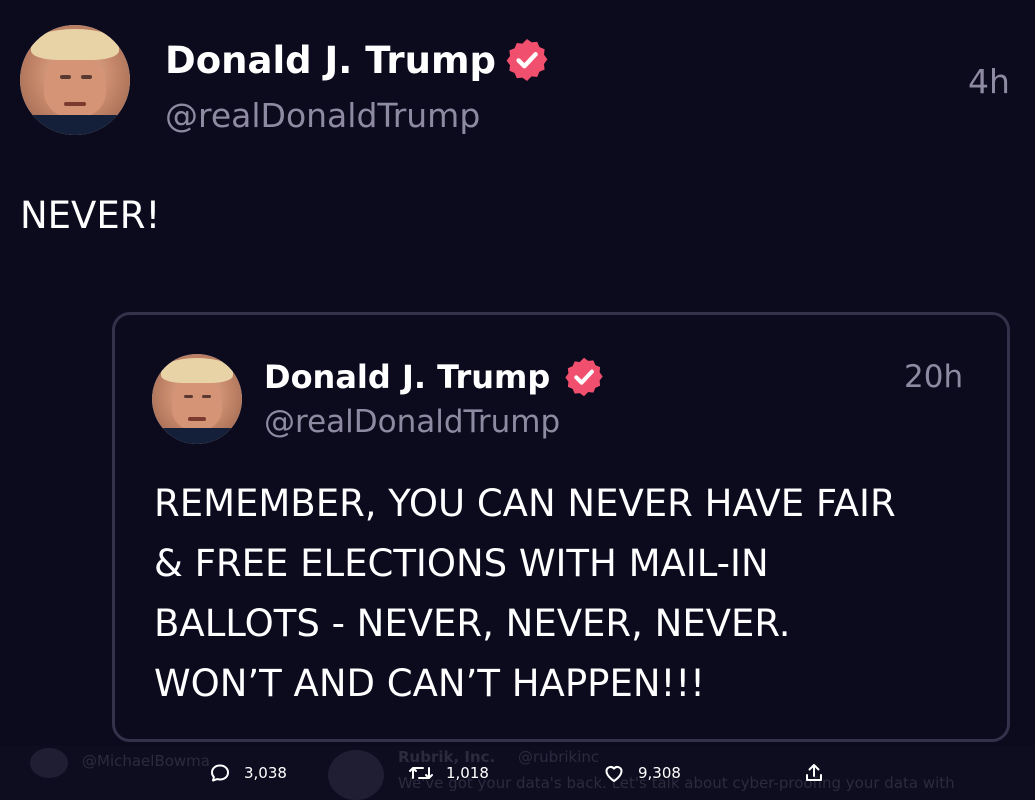 The height and width of the screenshot is (800, 1035). Describe the element at coordinates (559, 757) in the screenshot. I see `ad-account-handle: @rubrikinc` at that location.